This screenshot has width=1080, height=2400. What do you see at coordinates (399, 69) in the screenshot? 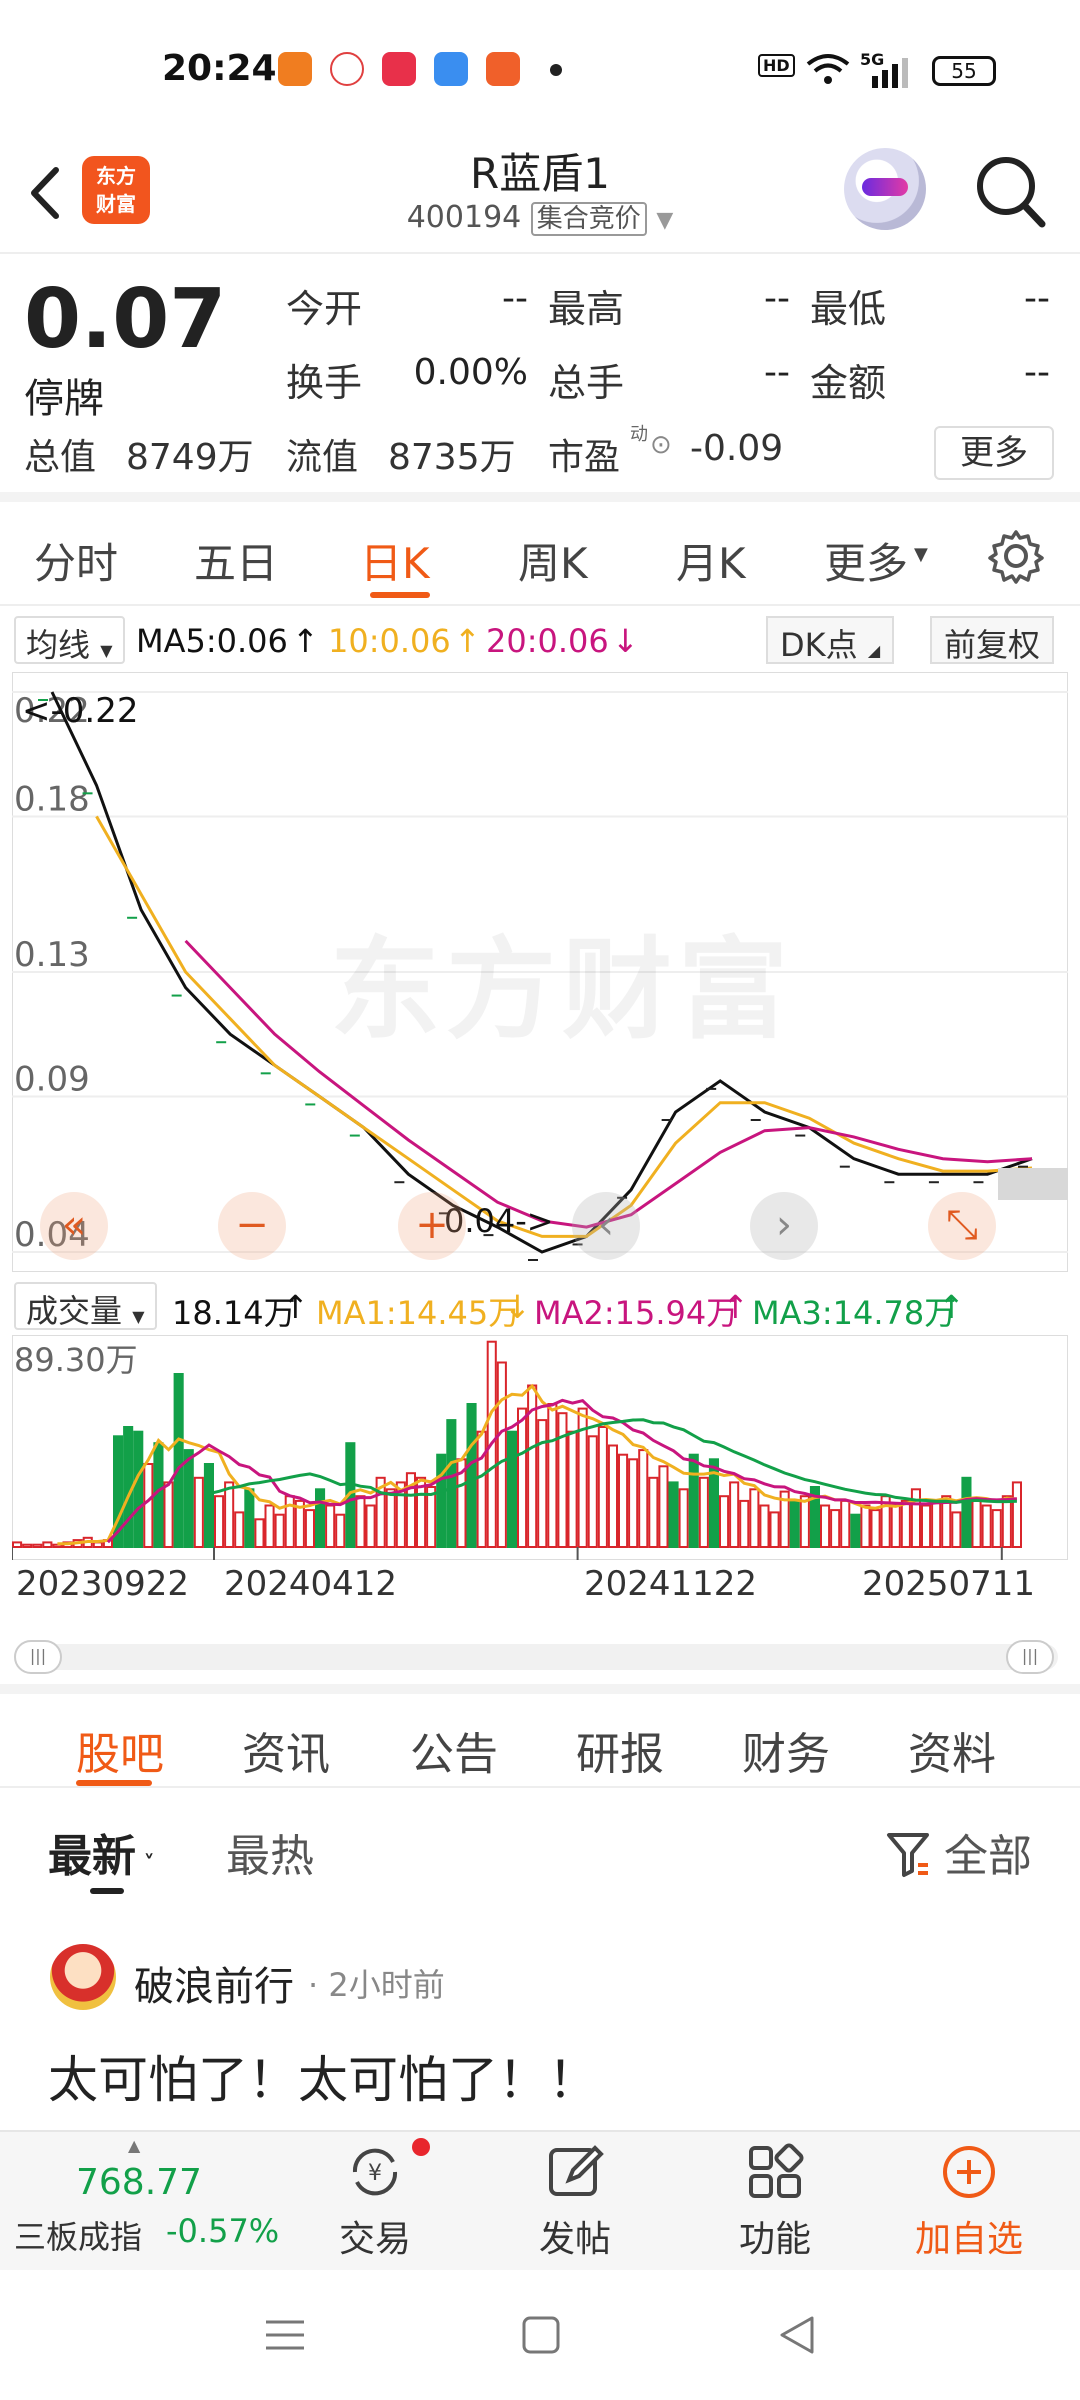
I see `music-notification-icon` at bounding box center [399, 69].